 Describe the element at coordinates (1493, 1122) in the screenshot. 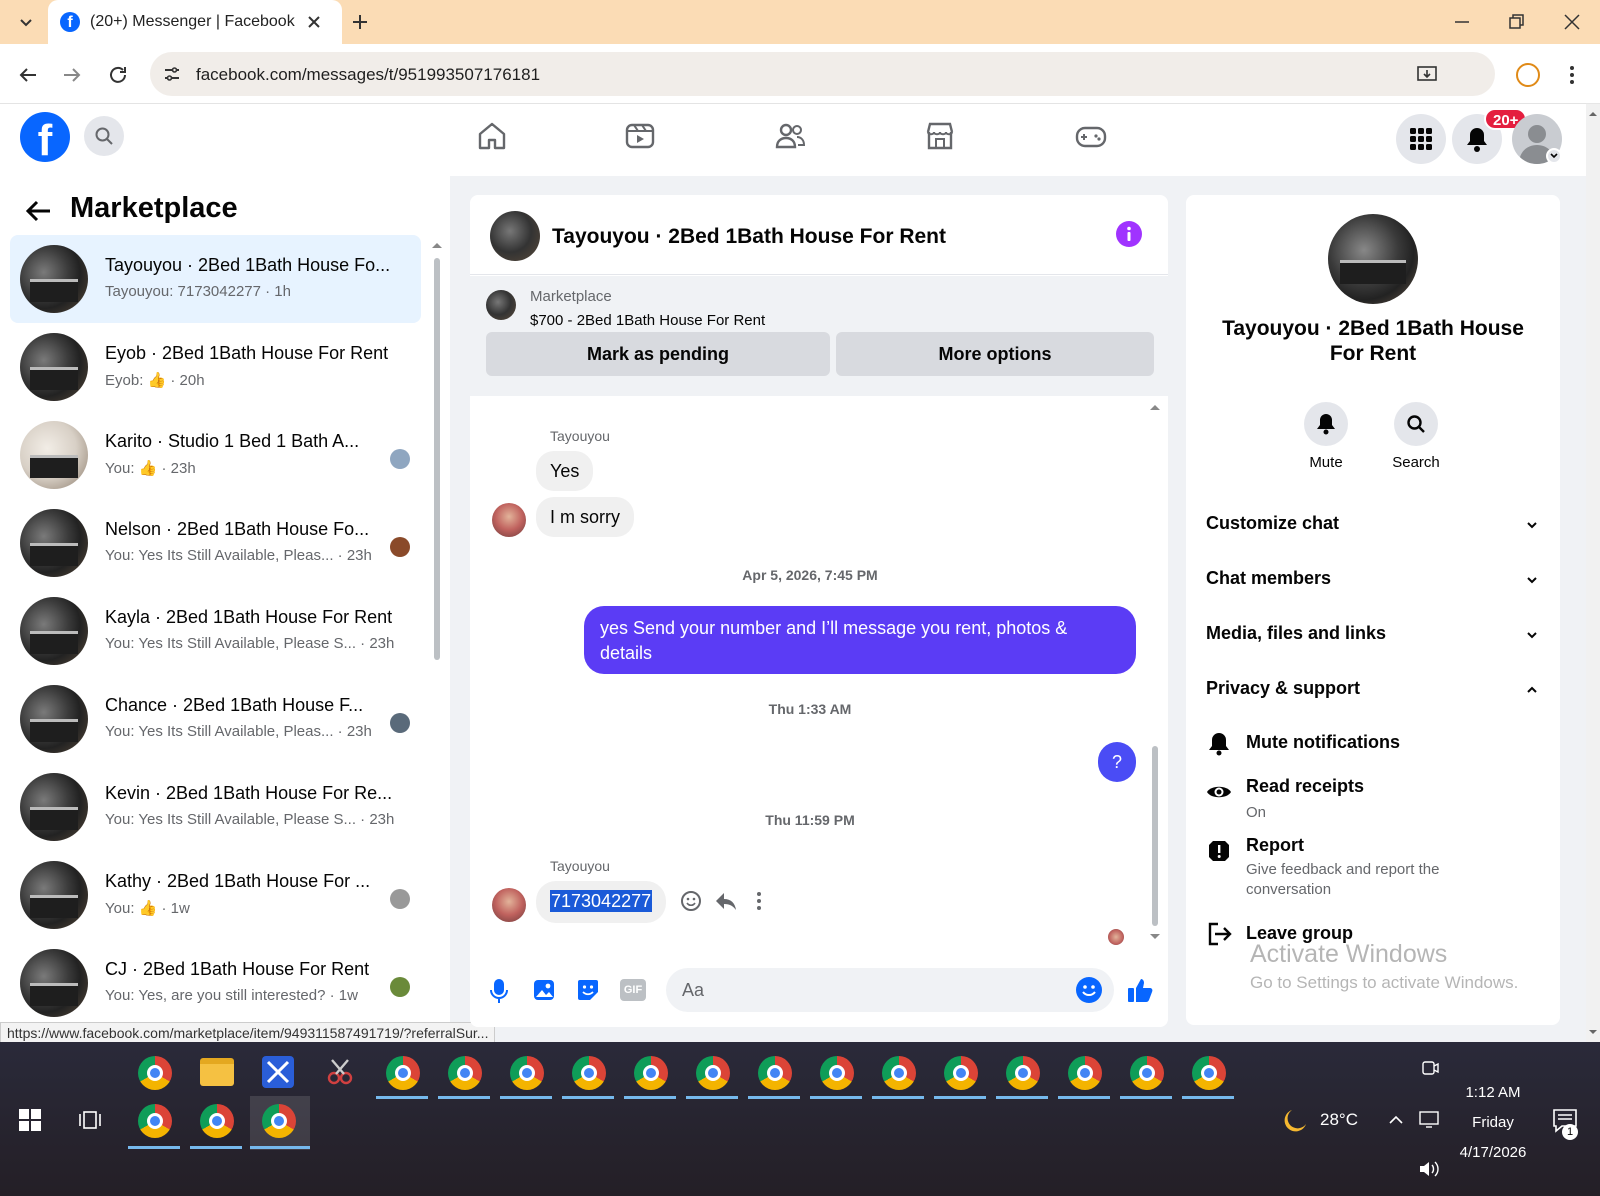

I see `clock-day: Friday` at that location.